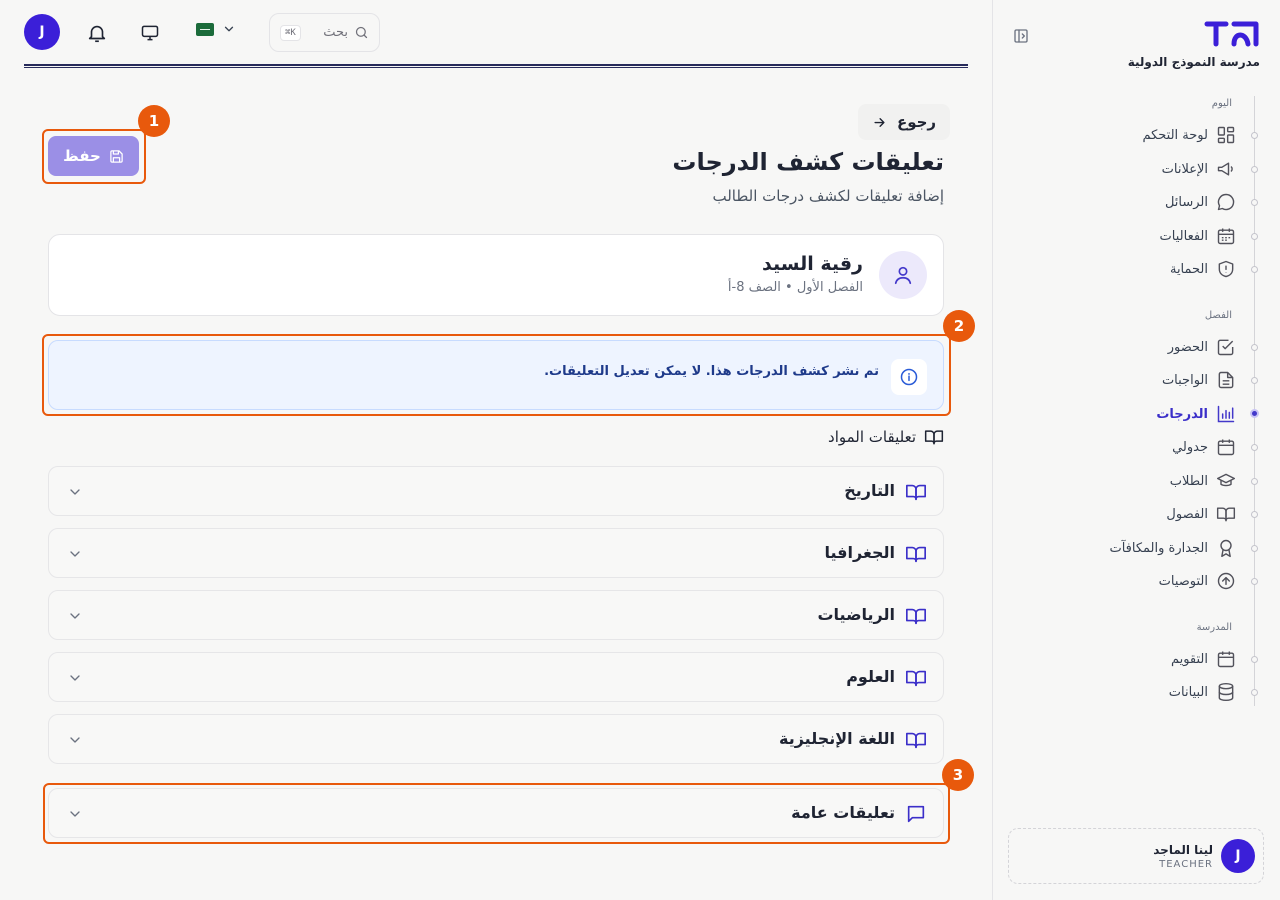 The width and height of the screenshot is (1280, 900). Describe the element at coordinates (958, 775) in the screenshot. I see `annotation-badge-3: 3` at that location.